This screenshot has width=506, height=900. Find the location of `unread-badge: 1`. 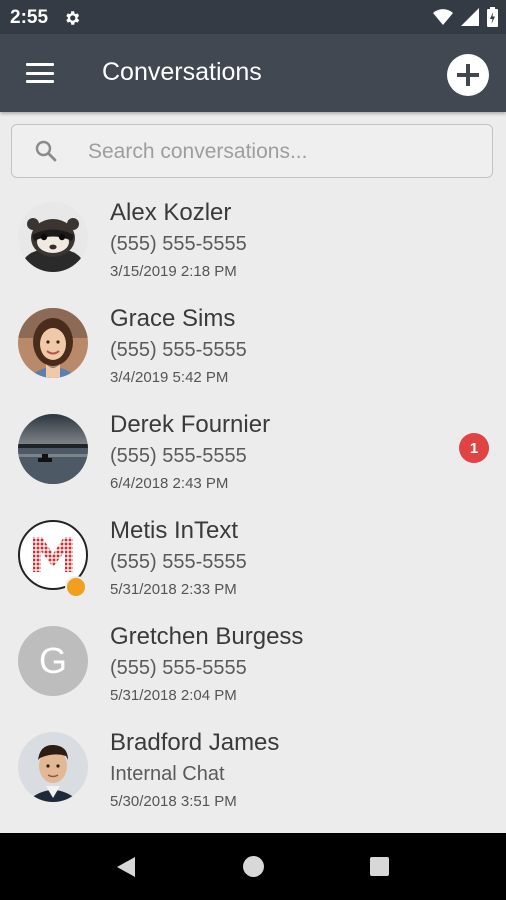

unread-badge: 1 is located at coordinates (474, 448).